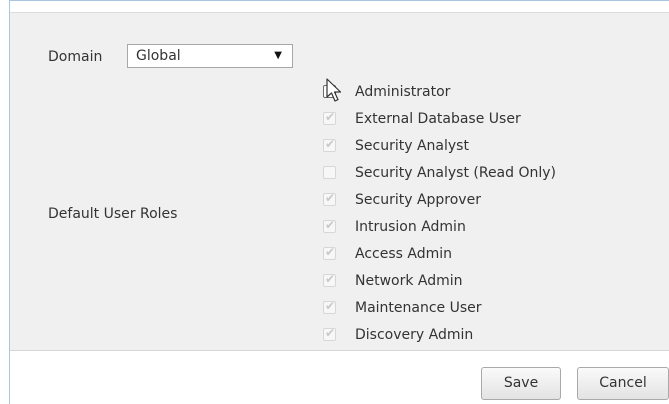 Image resolution: width=669 pixels, height=404 pixels. I want to click on role-security-analyst: ✔ Security Analyst, so click(438, 145).